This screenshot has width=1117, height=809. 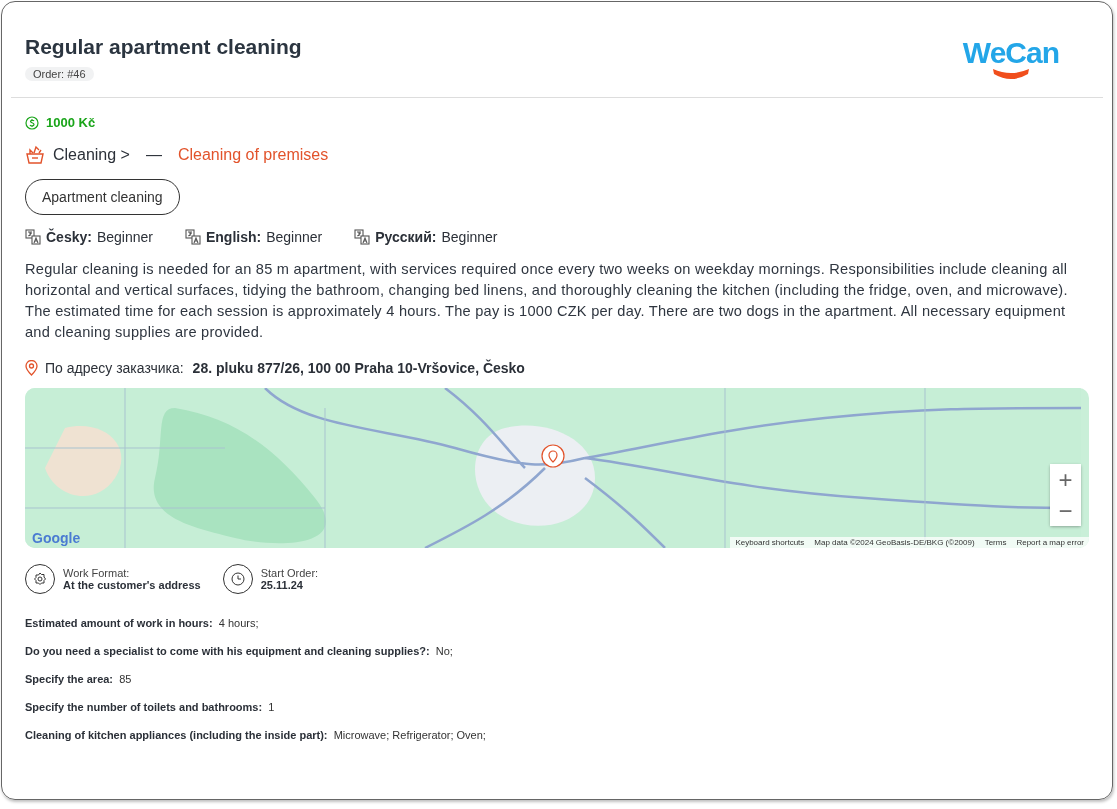 What do you see at coordinates (289, 573) in the screenshot?
I see `info-label: Start Order:` at bounding box center [289, 573].